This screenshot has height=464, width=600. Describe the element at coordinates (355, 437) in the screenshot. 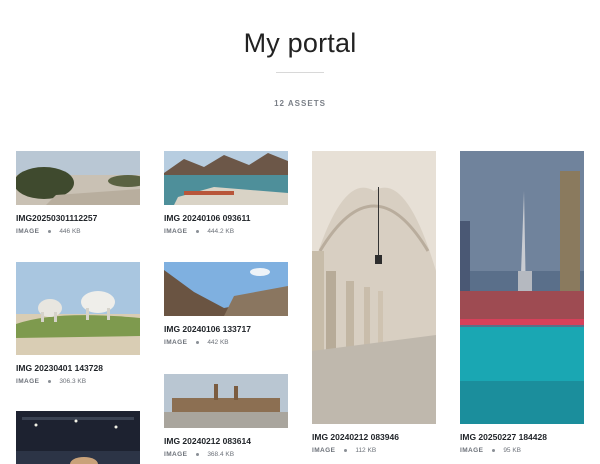

I see `asset-name: IMG 20240212 083946` at that location.